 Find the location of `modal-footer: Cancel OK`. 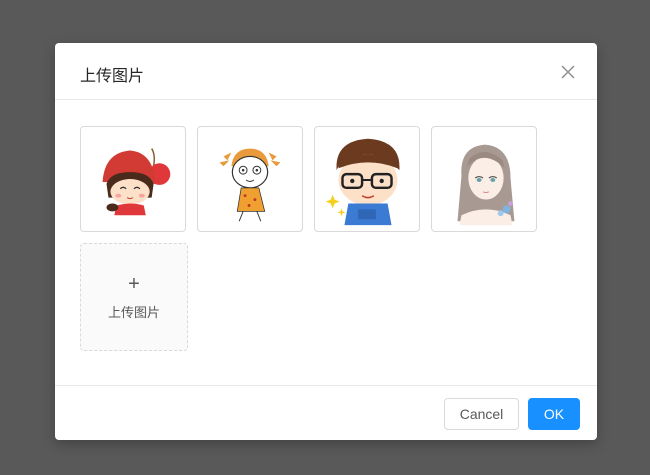

modal-footer: Cancel OK is located at coordinates (326, 412).